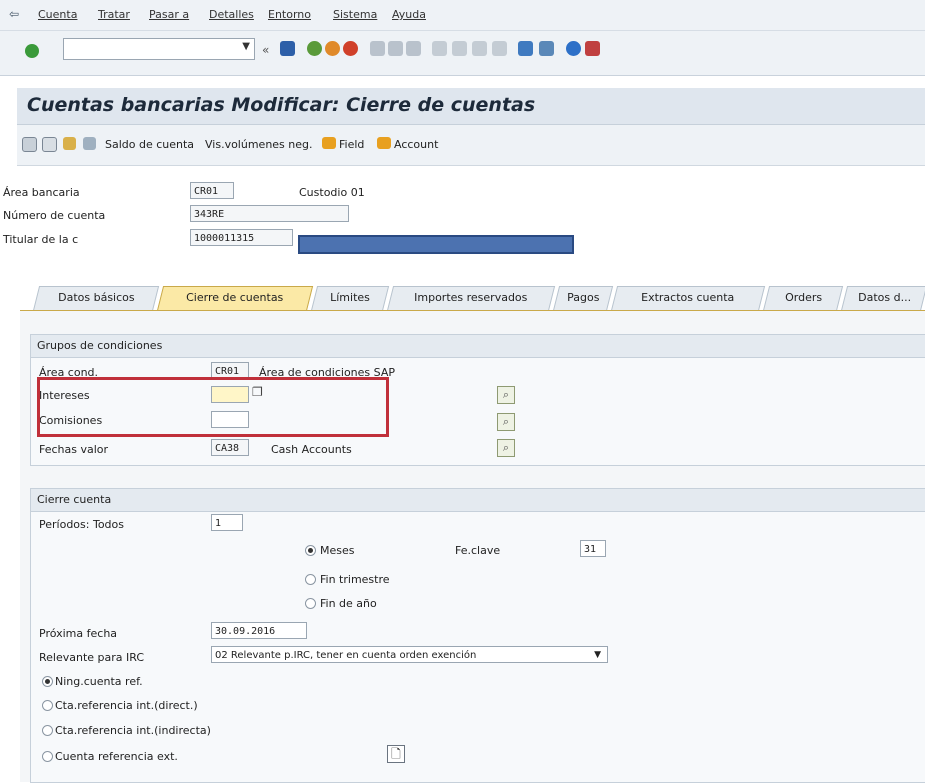 The image size is (925, 783). What do you see at coordinates (259, 630) in the screenshot?
I see `proxima-fecha-input: 30.09.2016` at bounding box center [259, 630].